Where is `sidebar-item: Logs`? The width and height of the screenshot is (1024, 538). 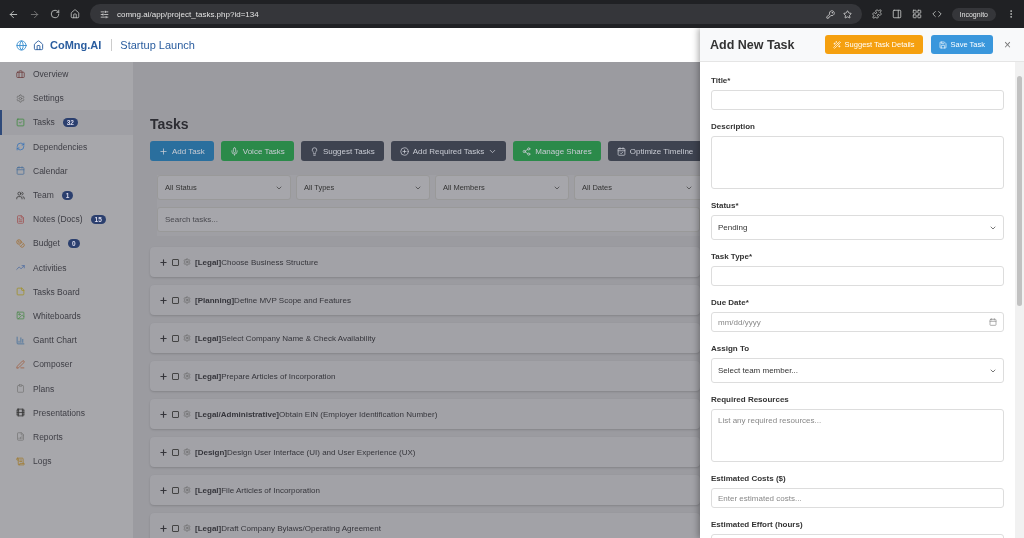
sidebar-item: Logs is located at coordinates (66, 461).